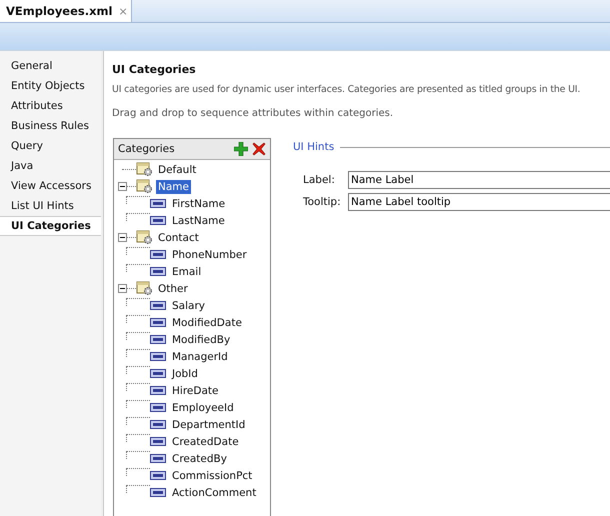 This screenshot has height=516, width=610. What do you see at coordinates (177, 169) in the screenshot?
I see `category-node: Default` at bounding box center [177, 169].